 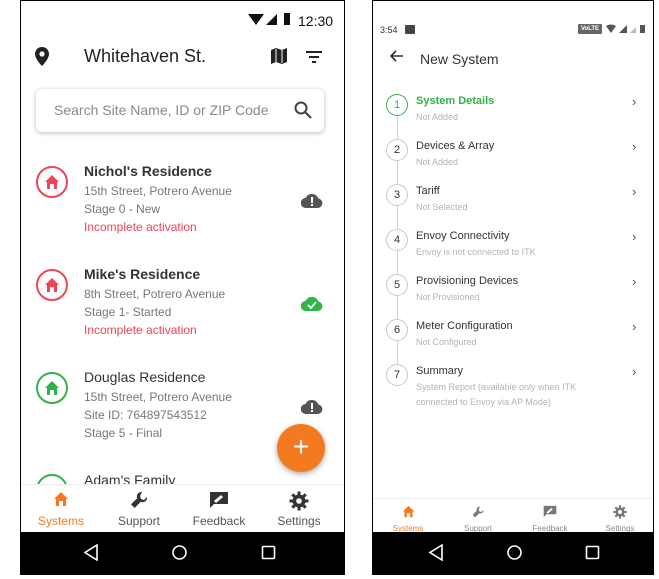 What do you see at coordinates (139, 521) in the screenshot?
I see `tab-label: Support` at bounding box center [139, 521].